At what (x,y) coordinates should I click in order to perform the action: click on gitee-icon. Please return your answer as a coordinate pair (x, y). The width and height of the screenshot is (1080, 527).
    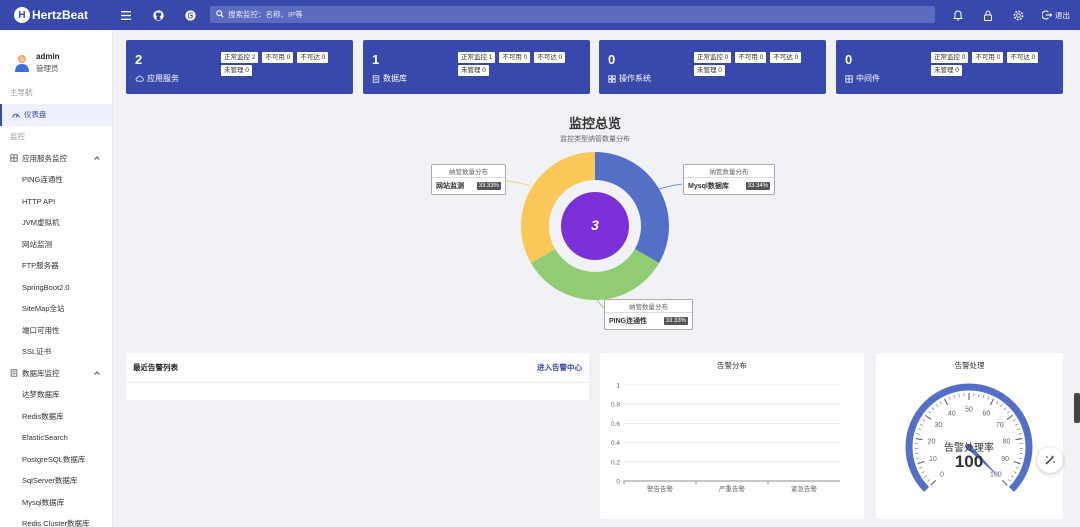
    Looking at the image, I should click on (190, 15).